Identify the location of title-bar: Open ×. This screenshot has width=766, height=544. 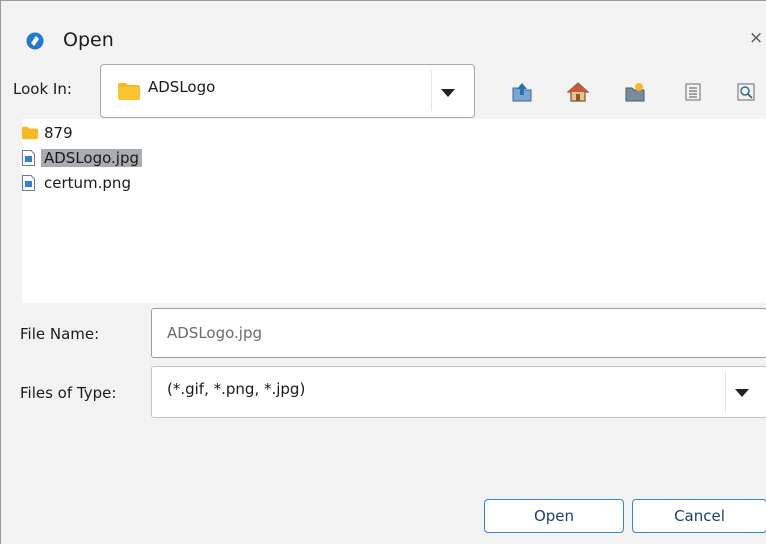
(383, 29).